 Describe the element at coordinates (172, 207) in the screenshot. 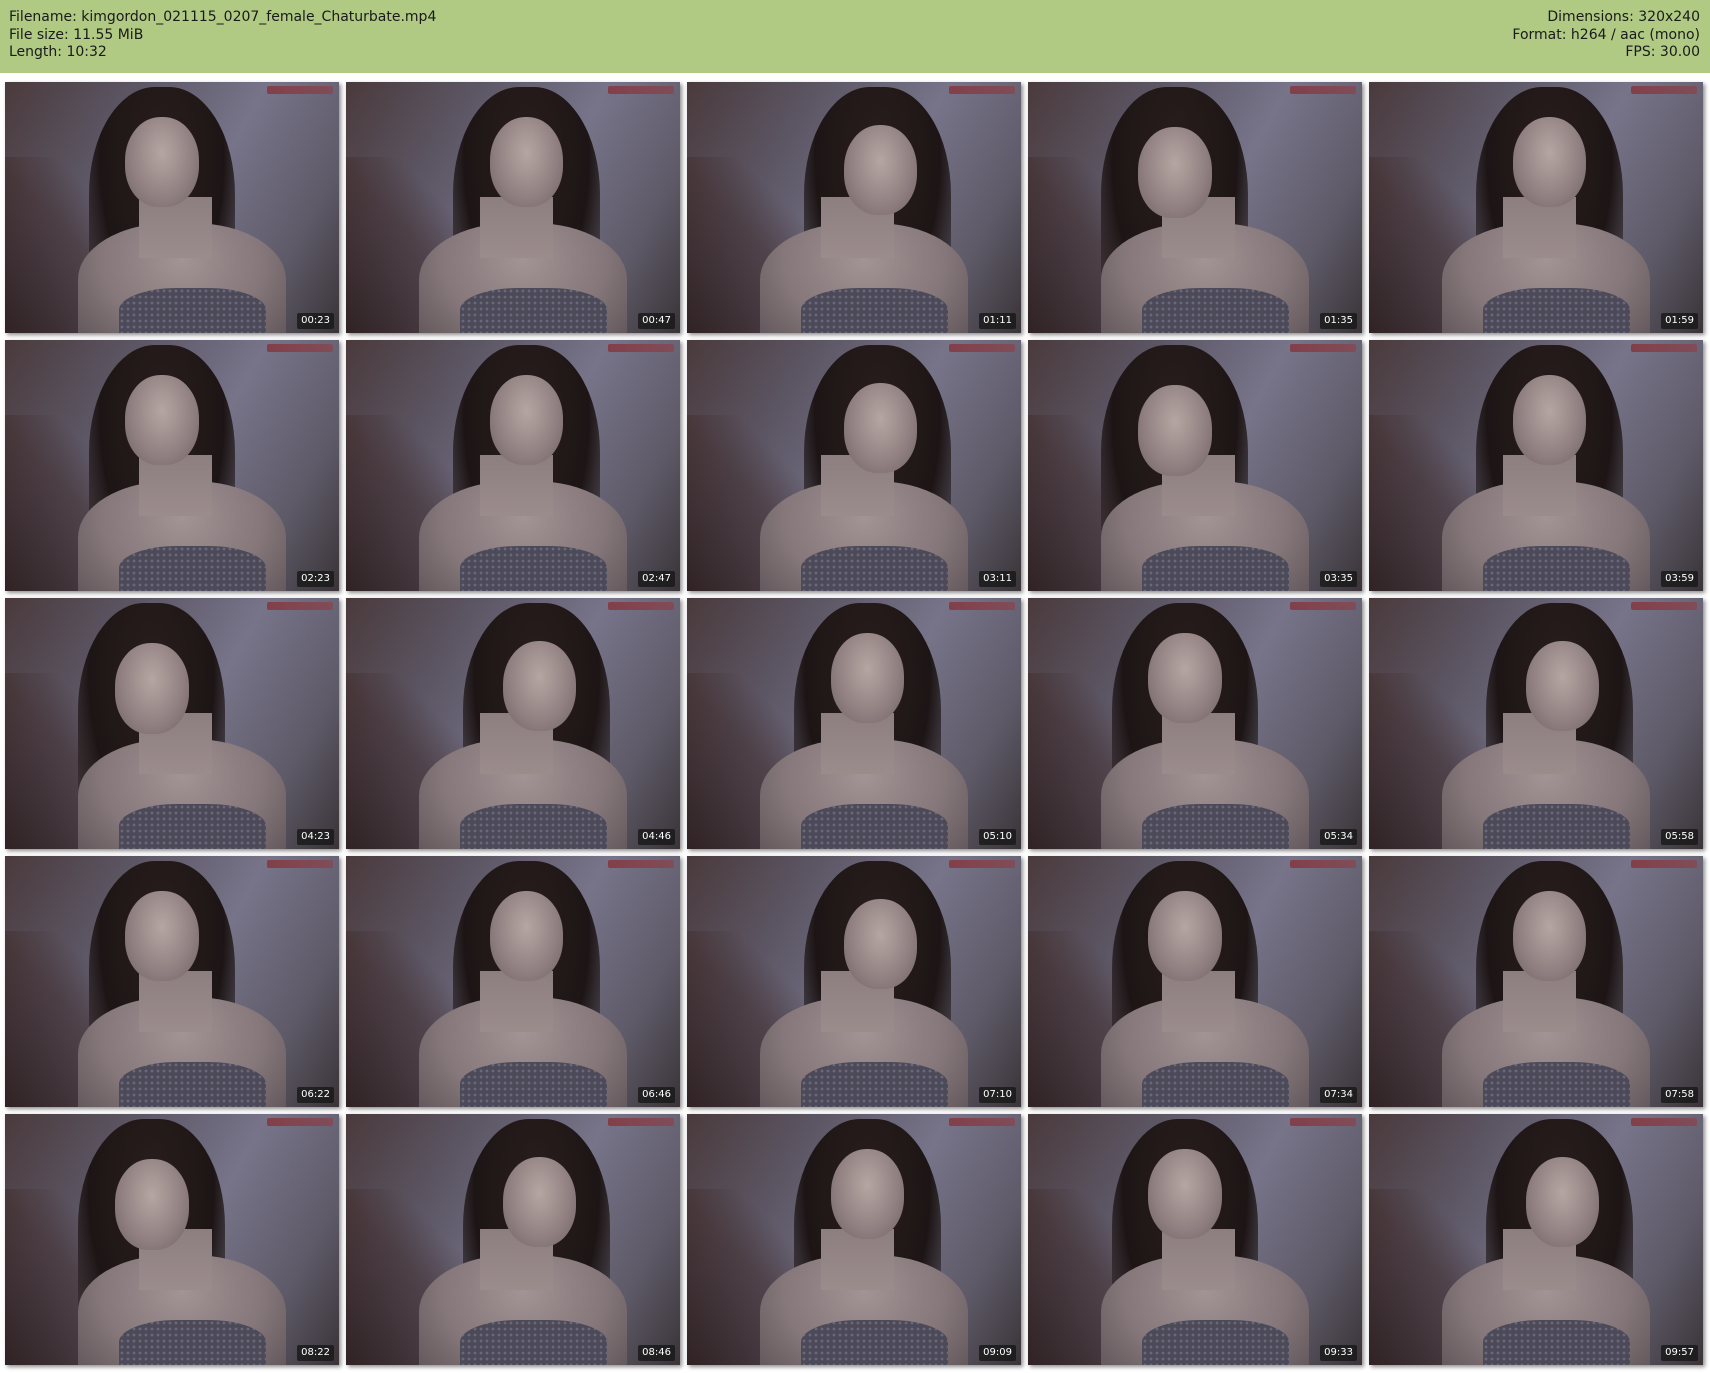

I see `video-thumbnail: 00:23` at that location.